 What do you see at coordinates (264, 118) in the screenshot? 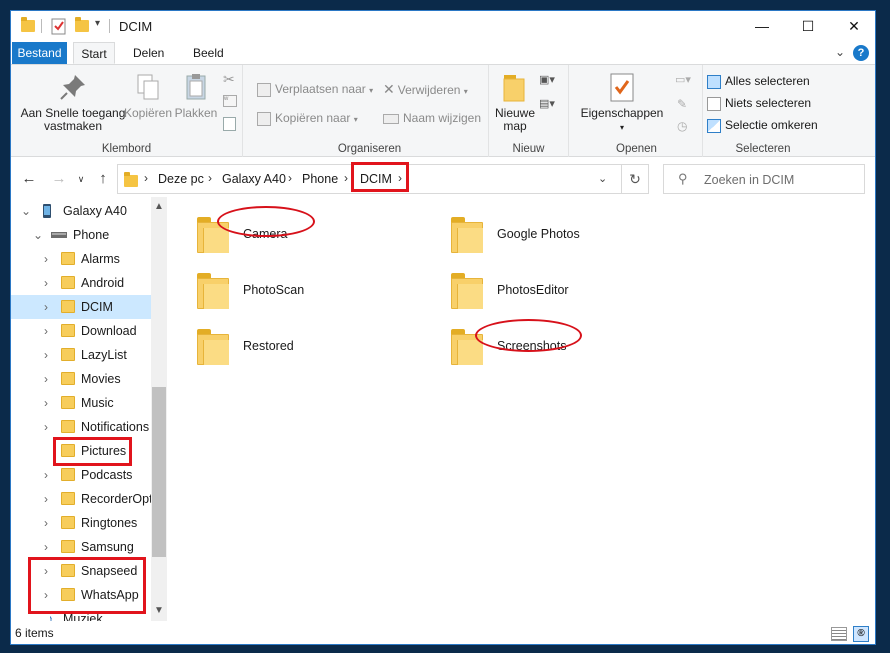
I see `copy-to-icon` at bounding box center [264, 118].